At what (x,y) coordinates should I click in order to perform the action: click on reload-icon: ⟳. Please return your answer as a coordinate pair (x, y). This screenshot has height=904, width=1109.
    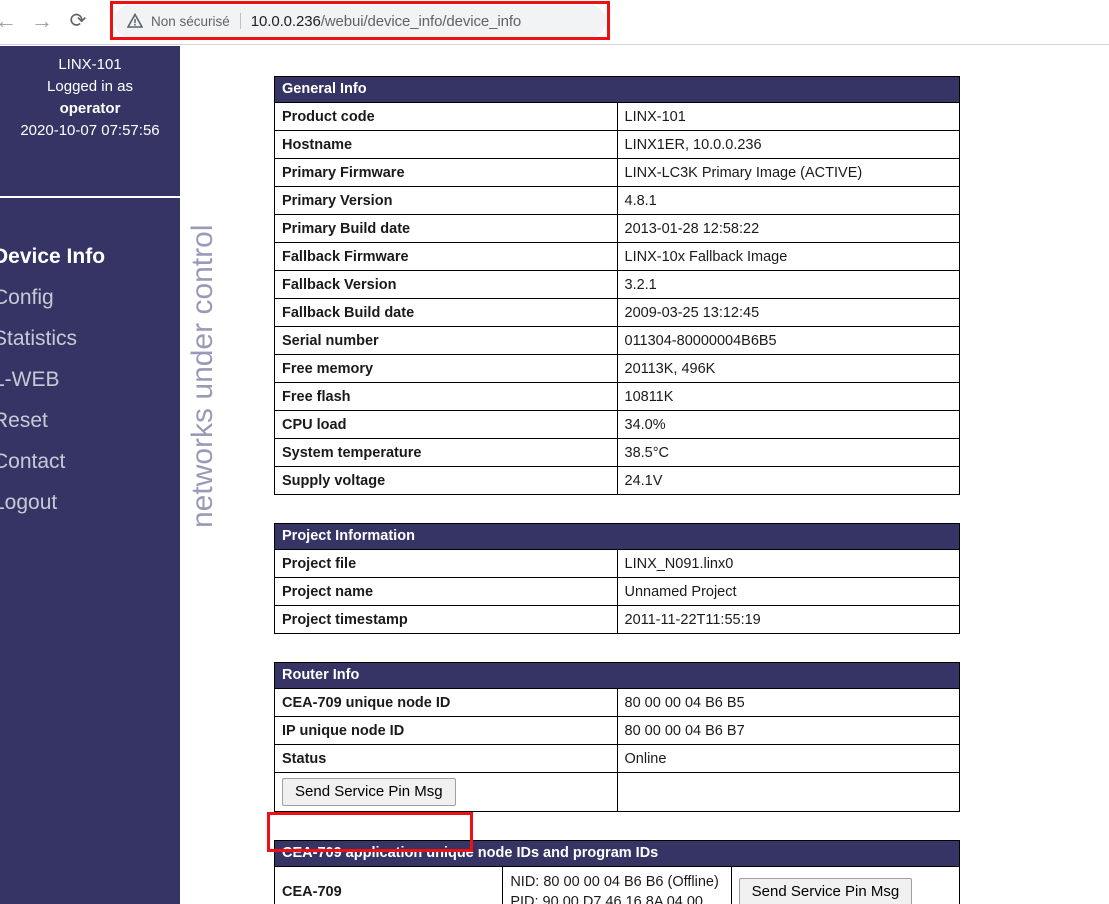
    Looking at the image, I should click on (78, 21).